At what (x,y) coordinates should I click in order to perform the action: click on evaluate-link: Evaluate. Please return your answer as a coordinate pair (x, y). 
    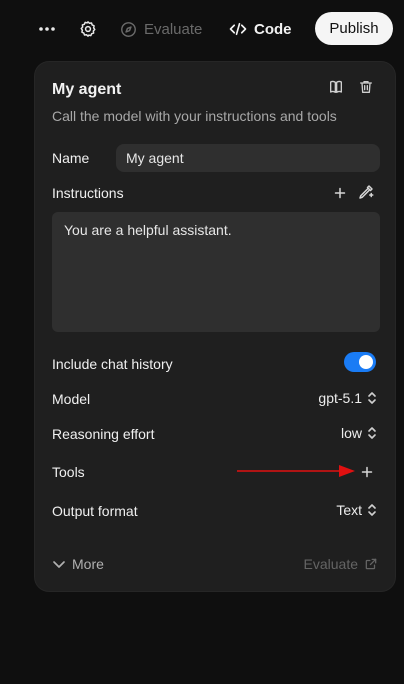
    Looking at the image, I should click on (341, 564).